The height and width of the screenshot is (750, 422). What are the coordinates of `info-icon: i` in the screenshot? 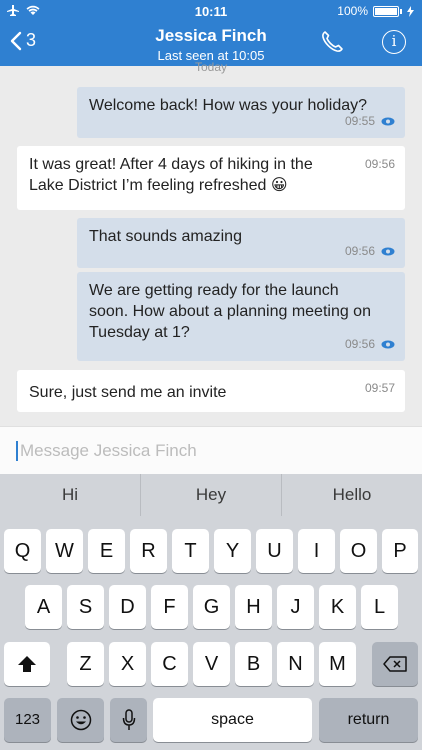 It's located at (394, 41).